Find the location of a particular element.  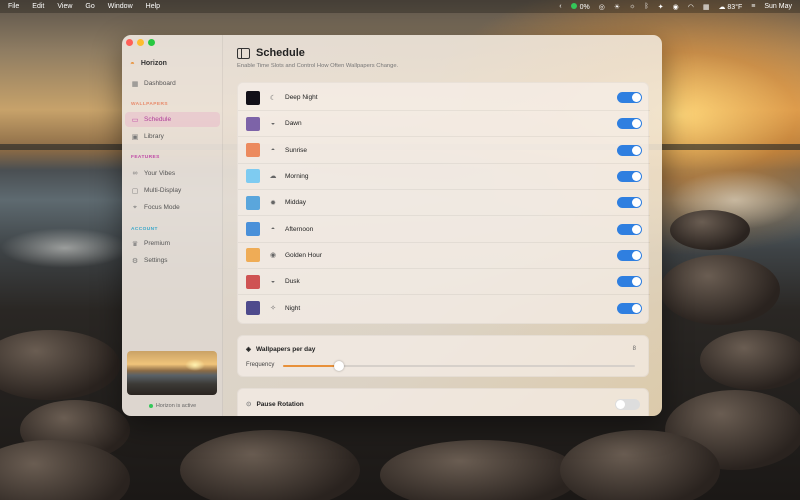

chevron-left-icon: ‹ is located at coordinates (560, 6).